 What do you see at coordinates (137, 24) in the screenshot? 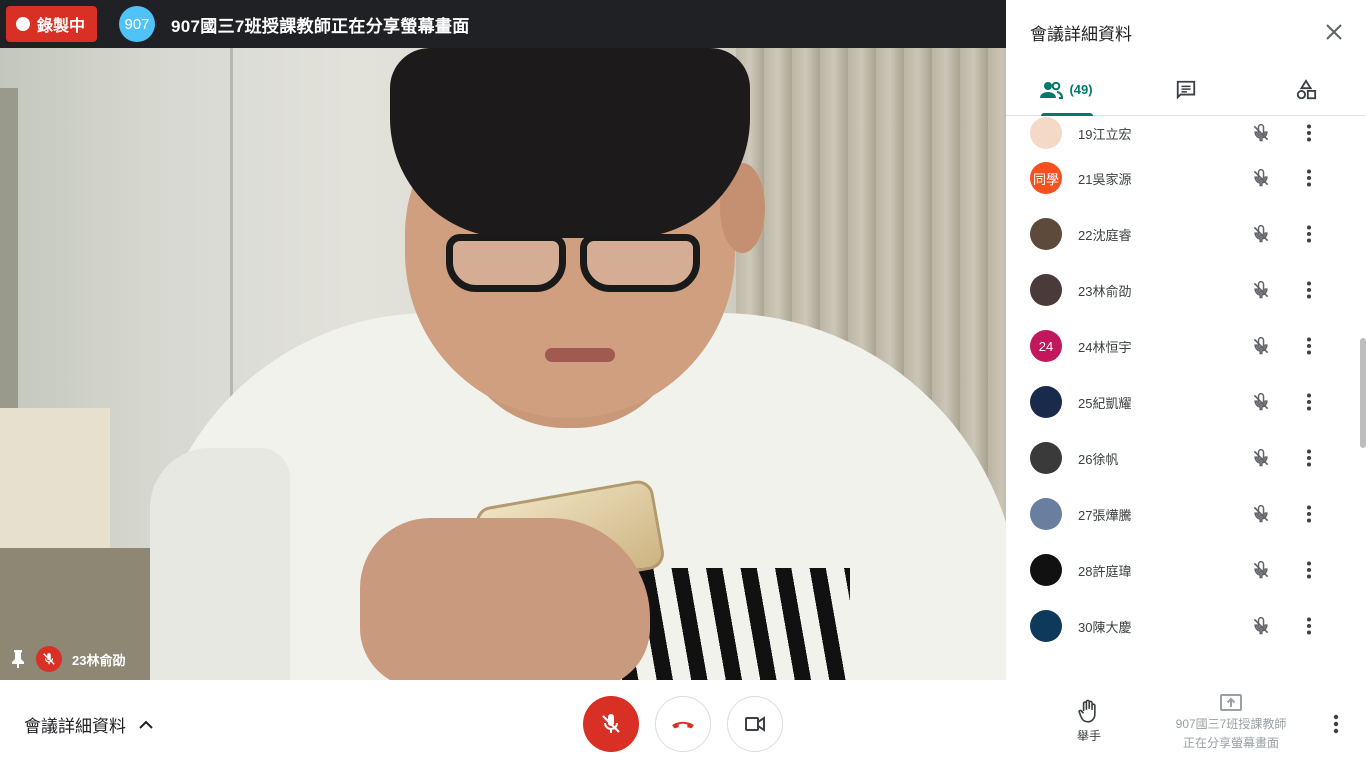
I see `meeting-avatar: 907` at bounding box center [137, 24].